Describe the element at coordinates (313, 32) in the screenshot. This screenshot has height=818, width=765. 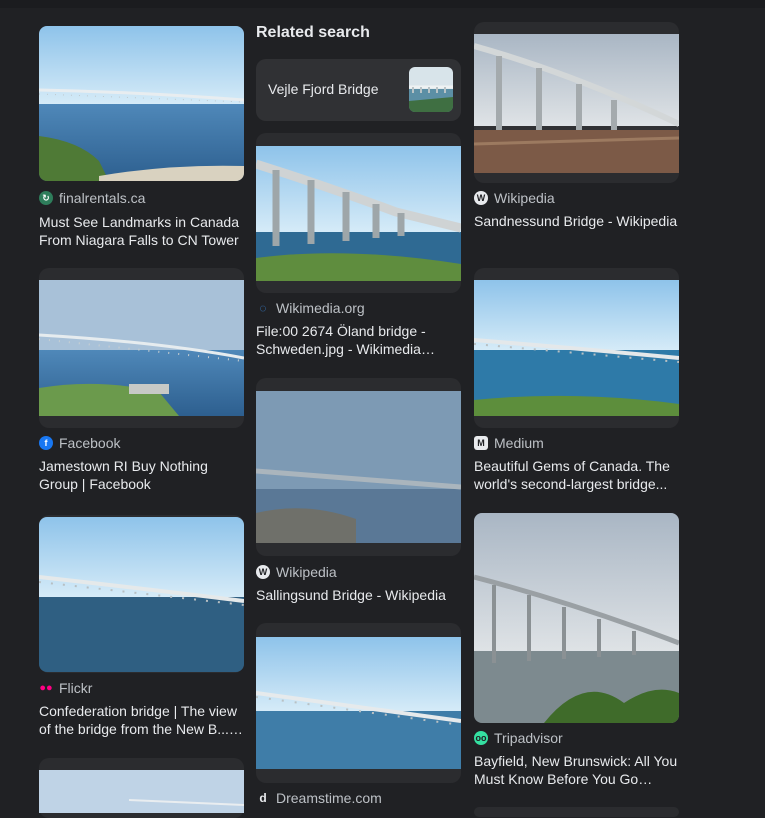
I see `related-search-heading: Related search` at that location.